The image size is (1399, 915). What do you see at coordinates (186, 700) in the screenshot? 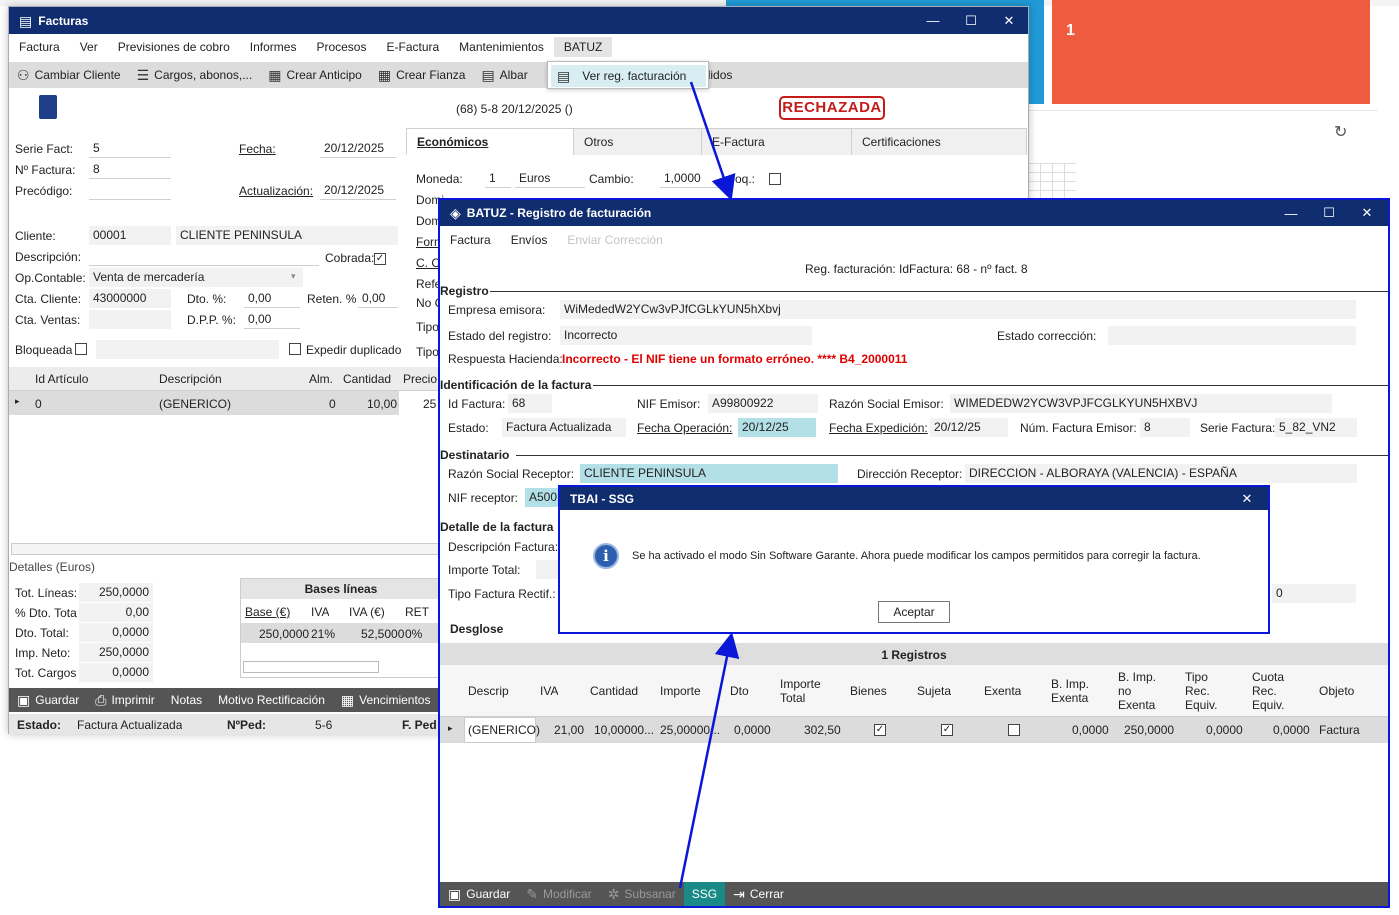
I see `notas-button: Notas` at bounding box center [186, 700].